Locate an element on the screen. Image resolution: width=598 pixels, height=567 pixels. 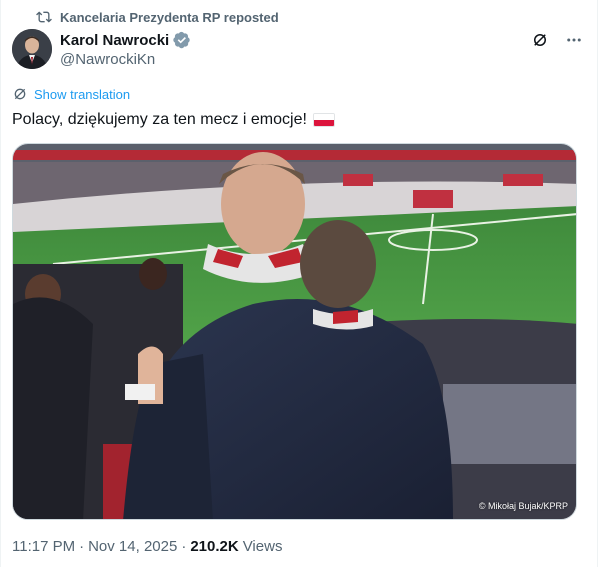
translation-row: Show translation is located at coordinates (71, 94).